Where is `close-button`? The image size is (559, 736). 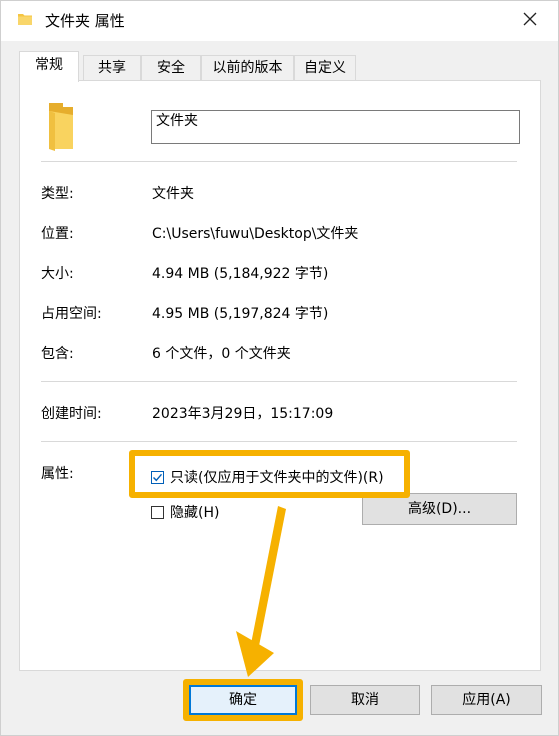 close-button is located at coordinates (531, 20).